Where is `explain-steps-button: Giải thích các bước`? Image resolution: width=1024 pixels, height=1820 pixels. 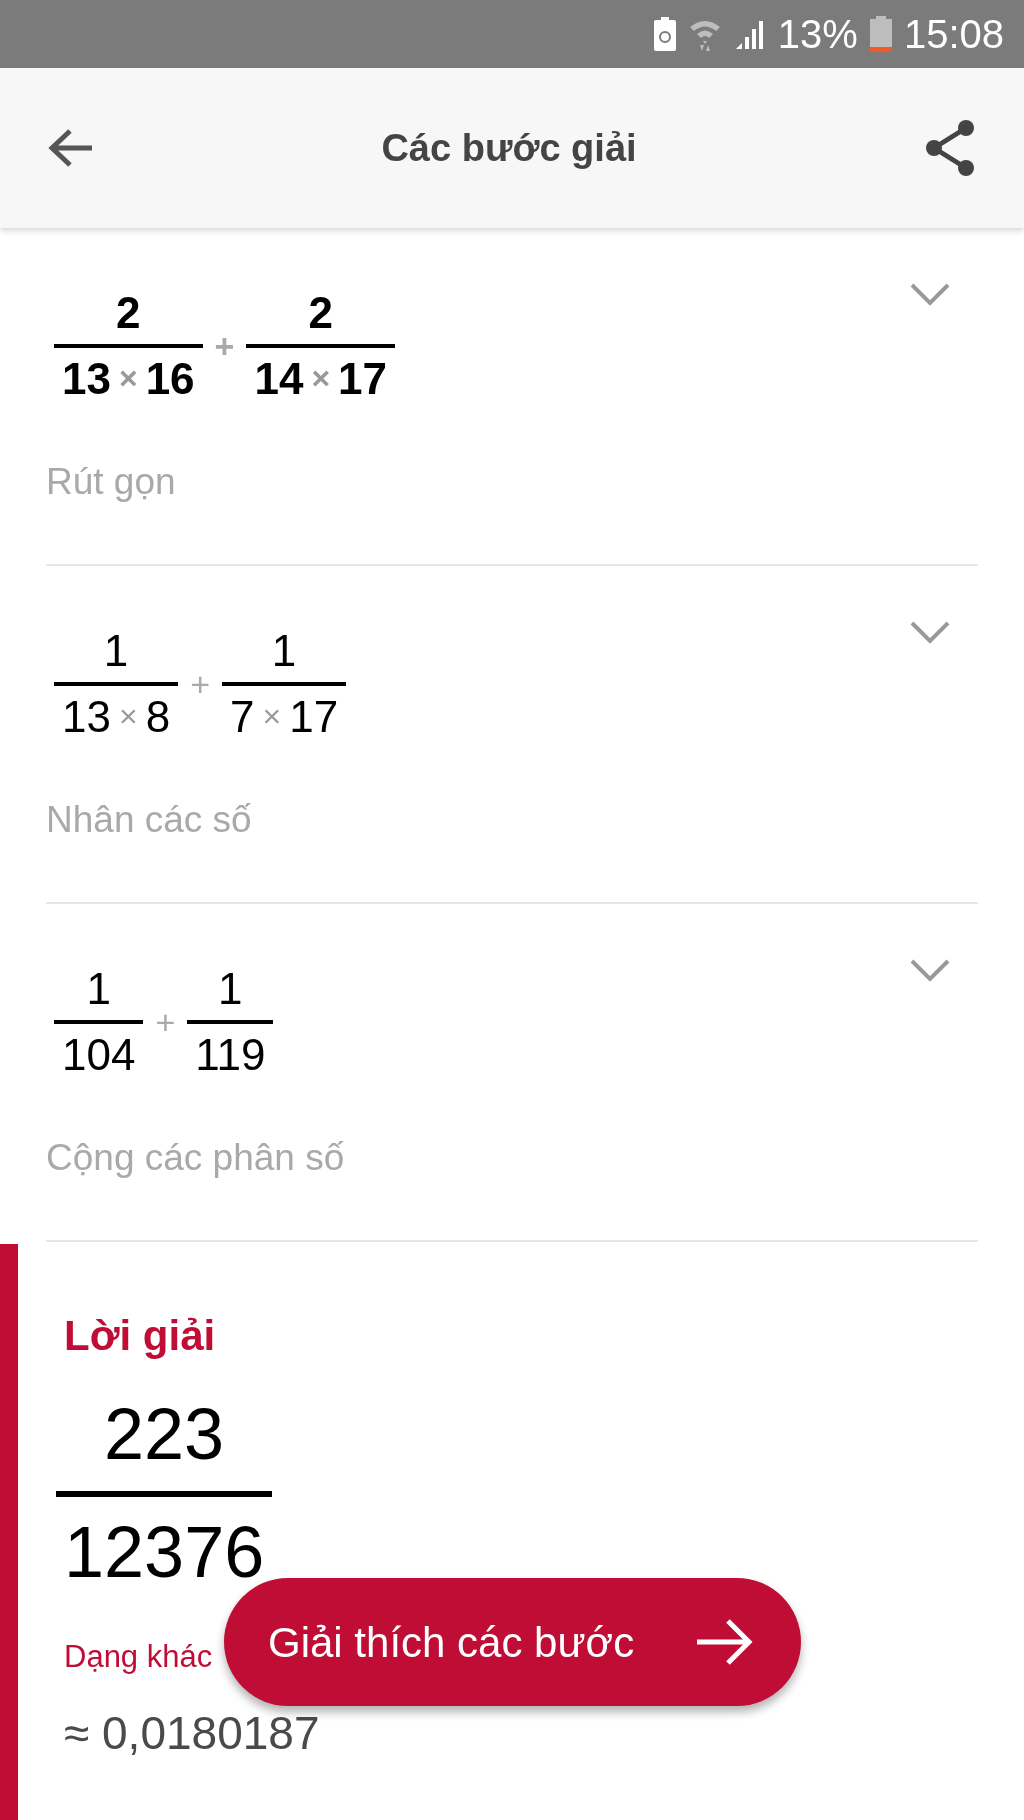 explain-steps-button: Giải thích các bước is located at coordinates (512, 1642).